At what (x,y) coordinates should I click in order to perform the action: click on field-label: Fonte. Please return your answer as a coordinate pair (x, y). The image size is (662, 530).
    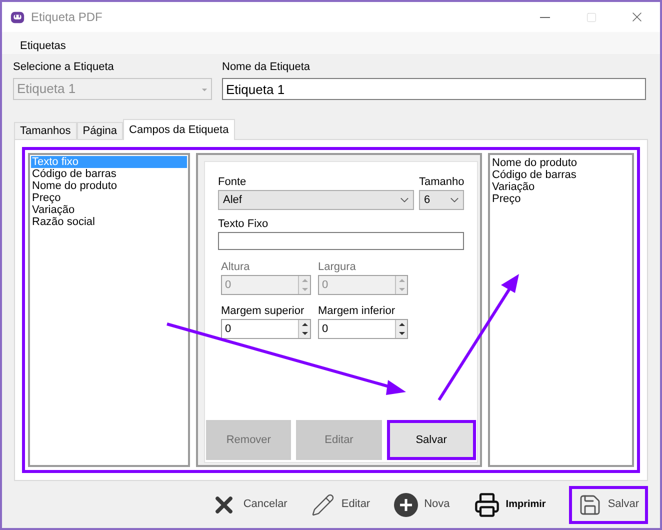
    Looking at the image, I should click on (233, 182).